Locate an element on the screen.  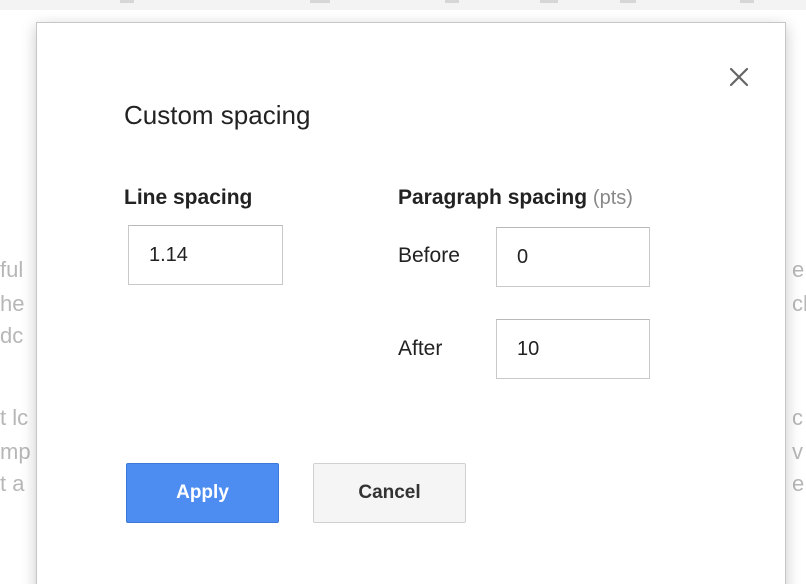
dialog-title: Custom spacing is located at coordinates (217, 115).